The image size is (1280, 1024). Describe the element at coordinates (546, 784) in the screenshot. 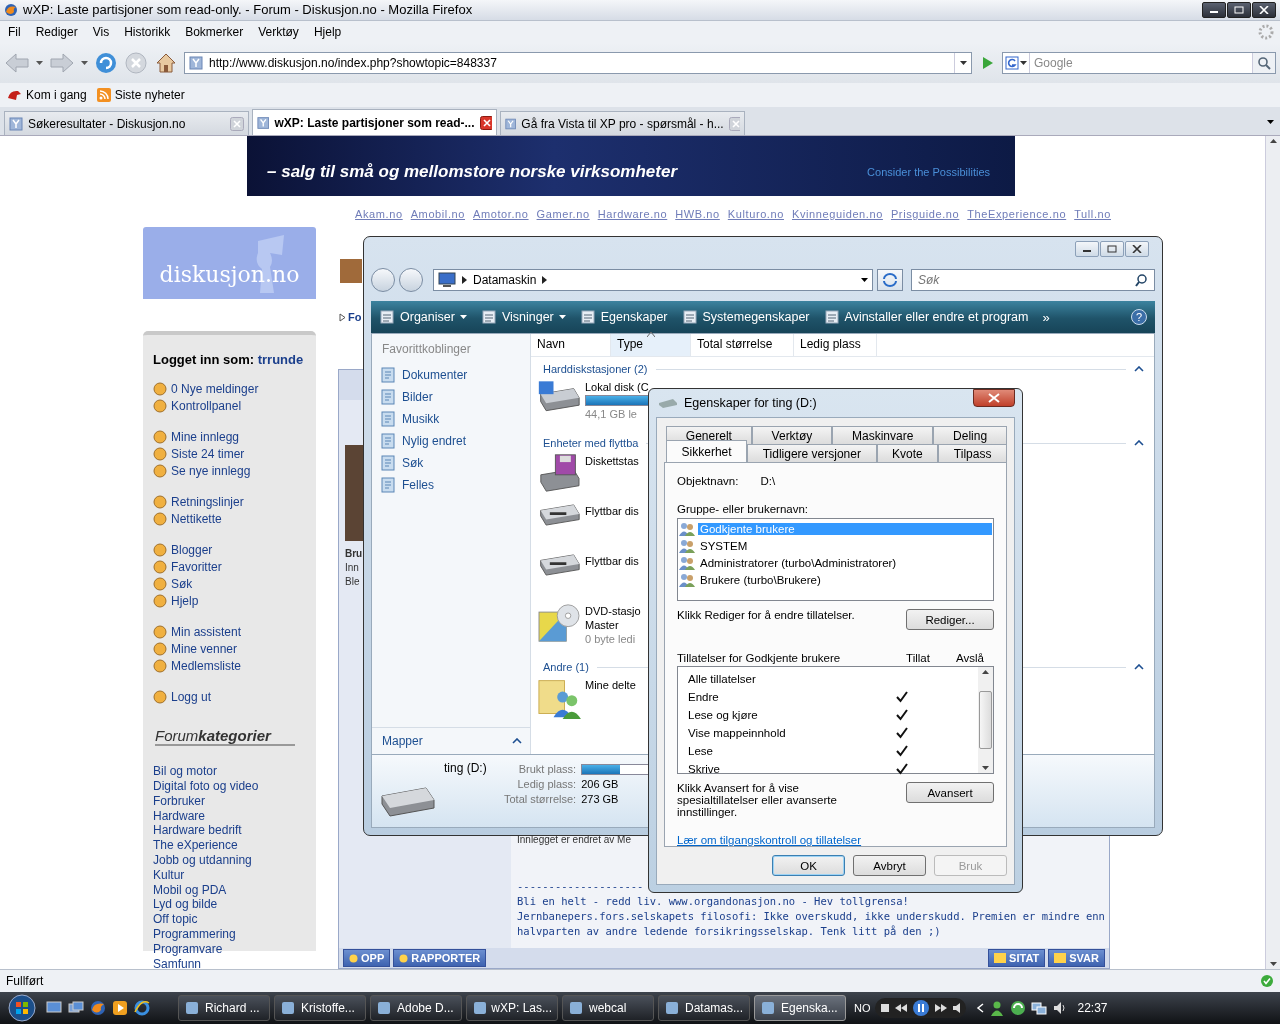

I see `property-label: Ledig plass:` at that location.